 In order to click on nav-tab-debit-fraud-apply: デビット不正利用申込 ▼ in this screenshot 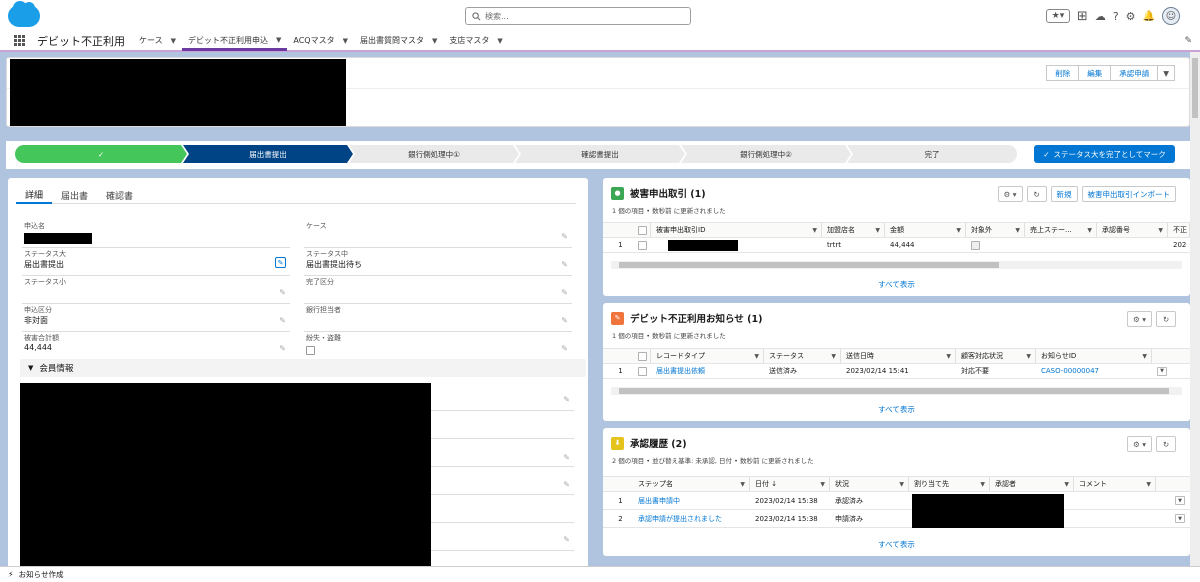, I will do `click(235, 40)`.